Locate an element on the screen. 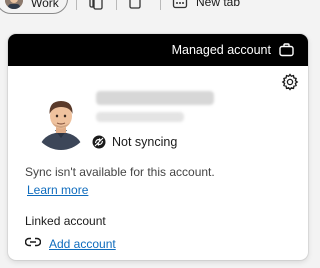  sync-off-icon is located at coordinates (99, 142).